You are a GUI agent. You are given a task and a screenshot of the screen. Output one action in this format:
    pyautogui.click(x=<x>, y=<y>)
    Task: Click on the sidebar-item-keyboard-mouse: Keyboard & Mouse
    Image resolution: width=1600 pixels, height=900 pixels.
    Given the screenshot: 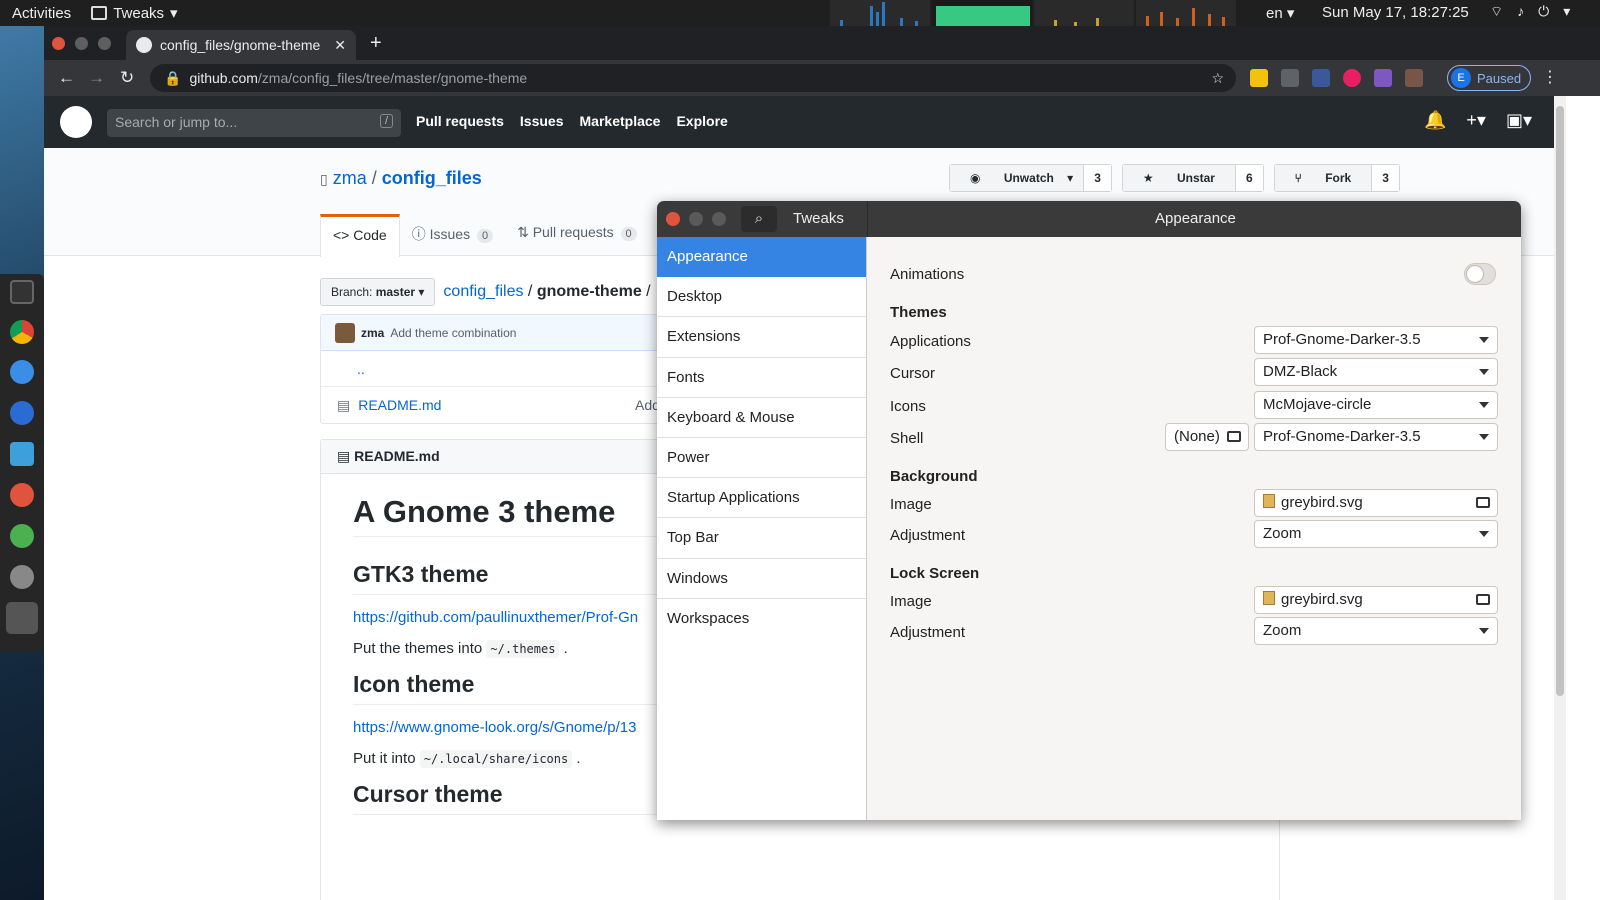 What is the action you would take?
    pyautogui.click(x=761, y=418)
    